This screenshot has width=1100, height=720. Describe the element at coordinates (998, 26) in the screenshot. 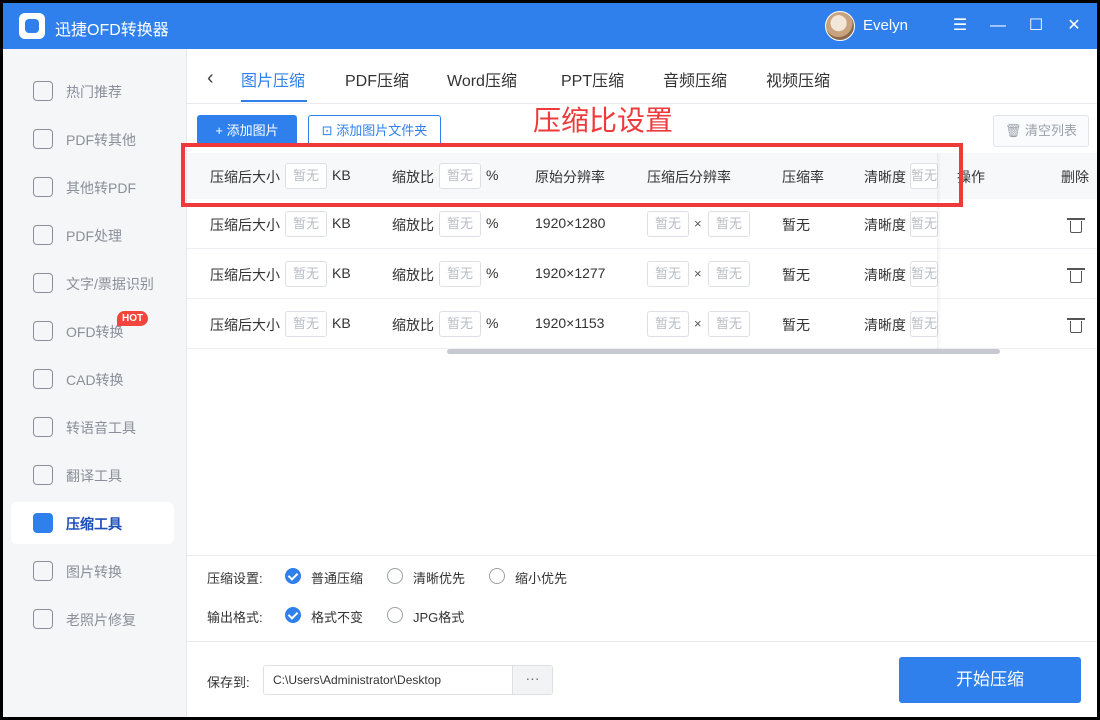

I see `minimize-icon: —` at that location.